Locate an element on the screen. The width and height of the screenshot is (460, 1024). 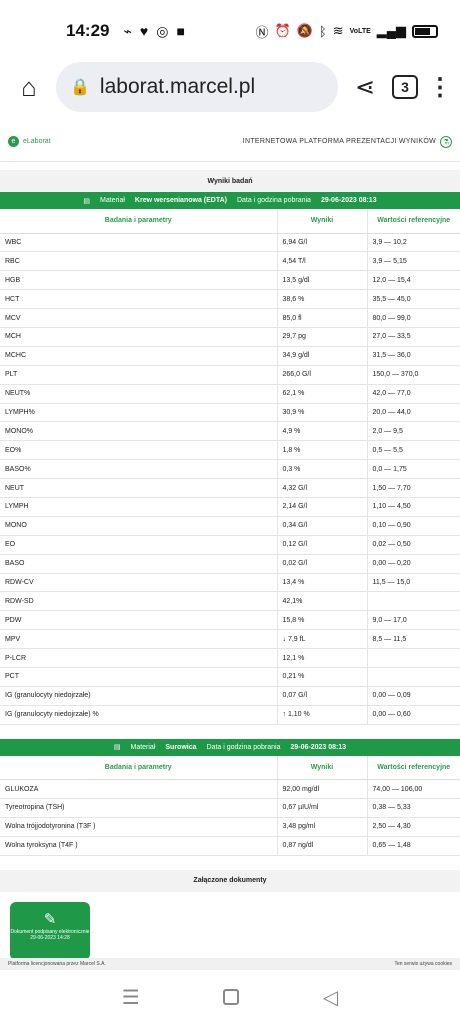
cell-result: 4,9 % is located at coordinates (321, 431).